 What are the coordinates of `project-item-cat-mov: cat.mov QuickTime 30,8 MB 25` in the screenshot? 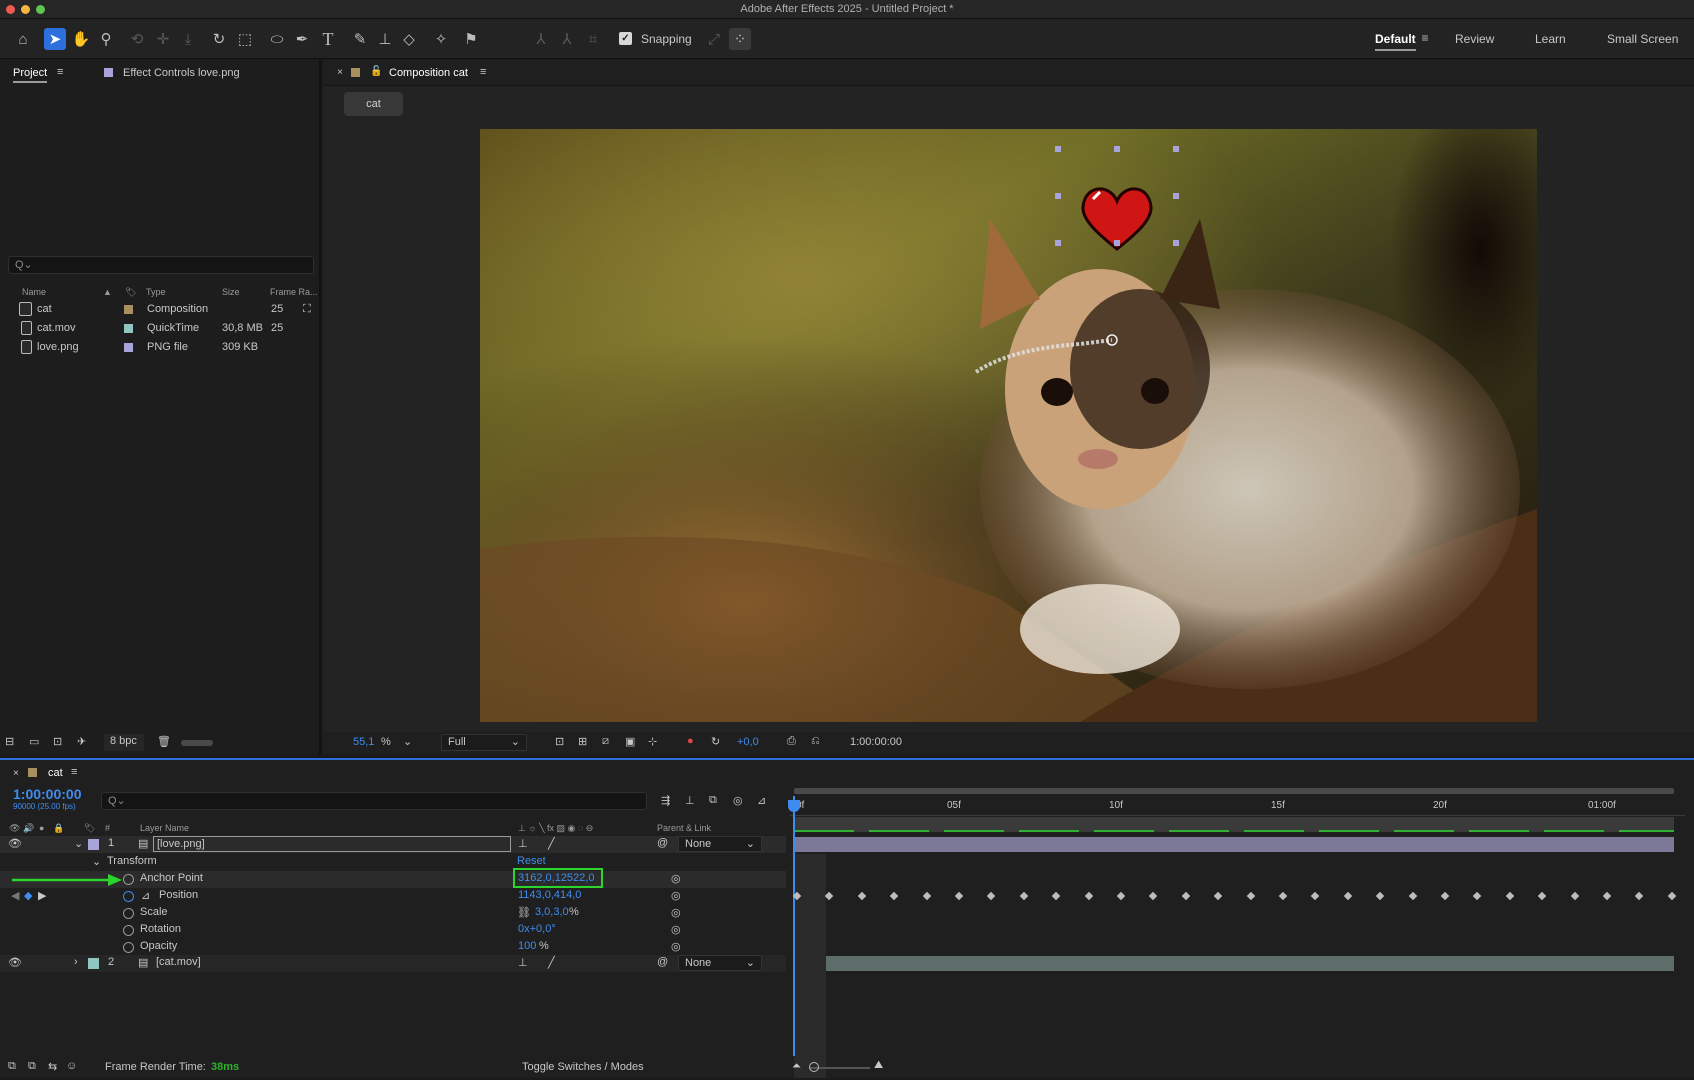 It's located at (159, 328).